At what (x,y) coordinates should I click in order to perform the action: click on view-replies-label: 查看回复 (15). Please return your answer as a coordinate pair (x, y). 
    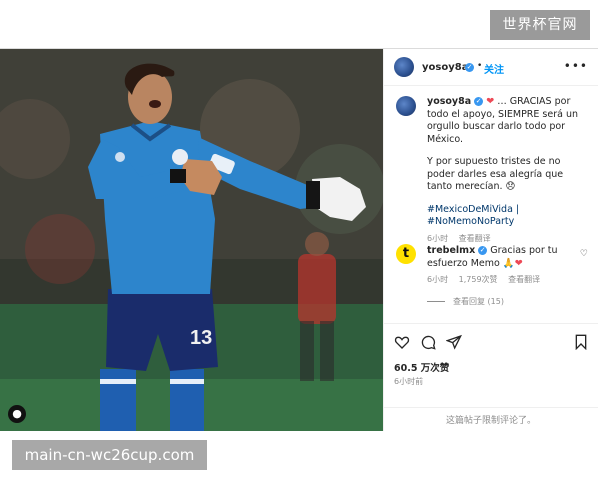
    Looking at the image, I should click on (478, 301).